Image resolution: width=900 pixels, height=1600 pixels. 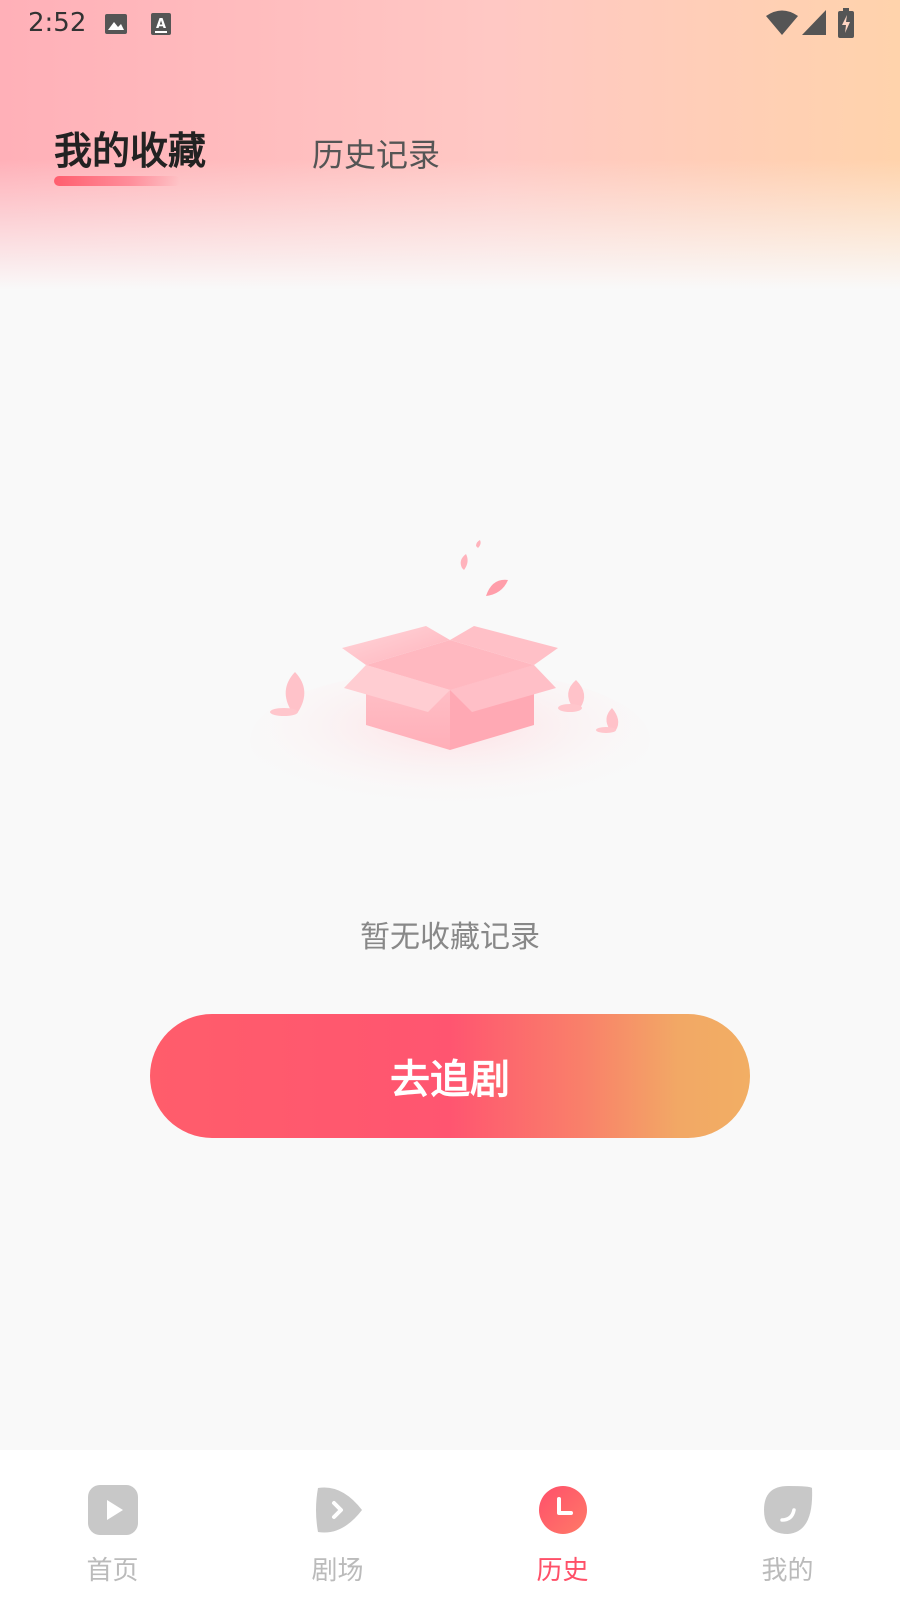 I want to click on nav-item-profile: 我的, so click(x=787, y=1525).